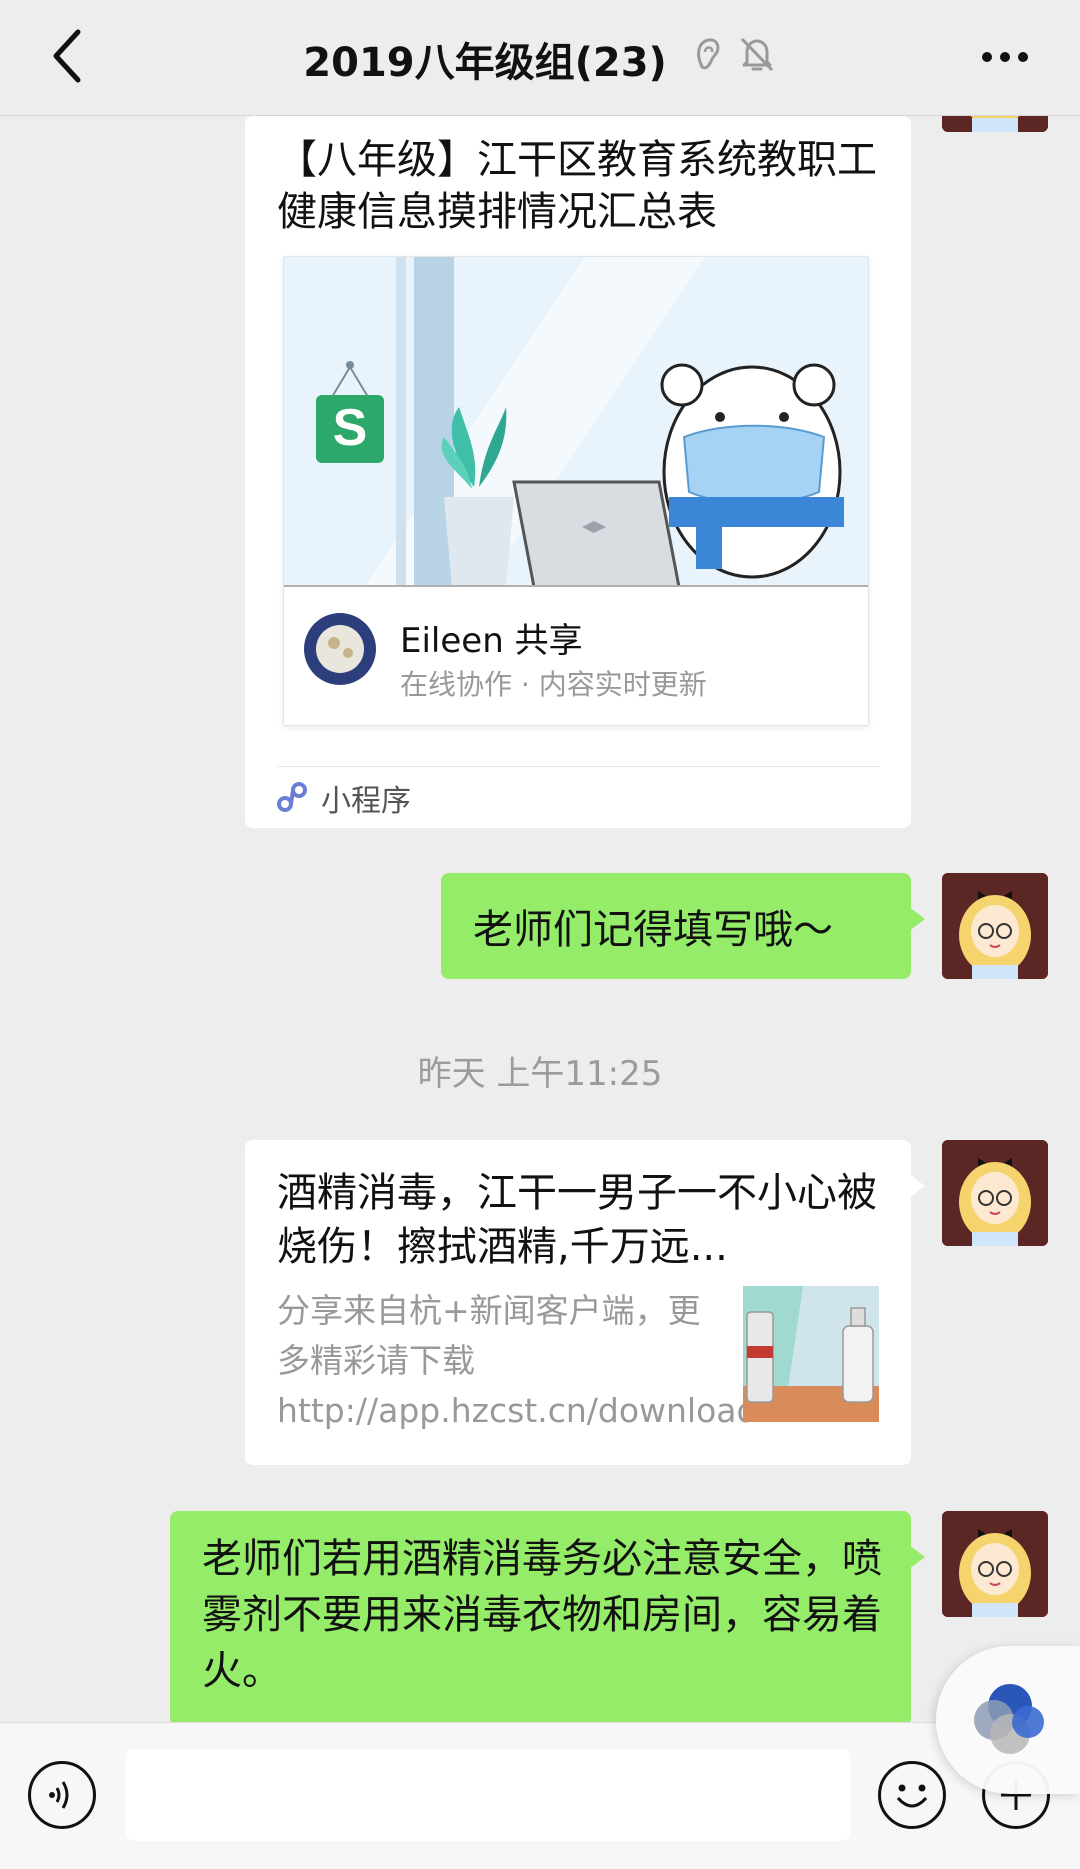  Describe the element at coordinates (735, 59) in the screenshot. I see `chat-status-icons` at that location.